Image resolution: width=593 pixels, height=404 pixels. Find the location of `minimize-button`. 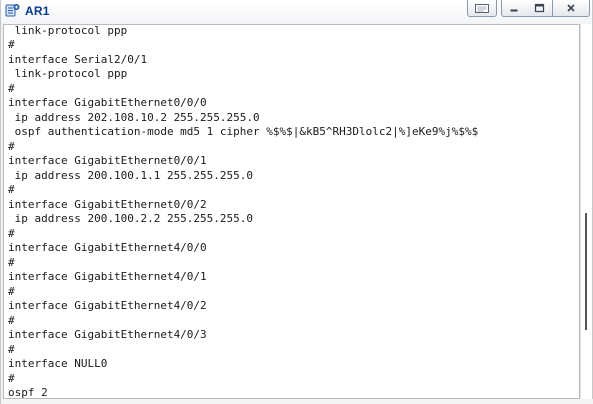

minimize-button is located at coordinates (514, 8).